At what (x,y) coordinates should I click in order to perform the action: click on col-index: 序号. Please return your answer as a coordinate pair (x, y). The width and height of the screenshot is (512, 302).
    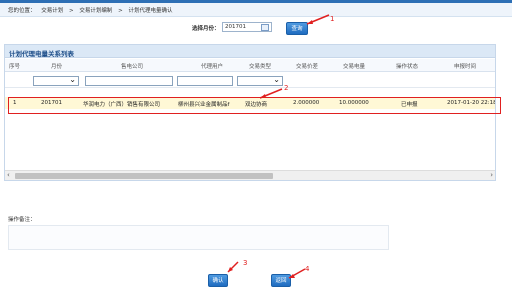
    Looking at the image, I should click on (15, 67).